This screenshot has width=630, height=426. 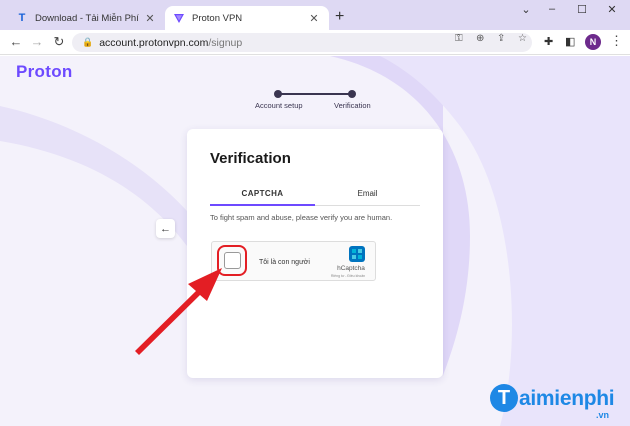 What do you see at coordinates (504, 398) in the screenshot?
I see `taimienphi-logo-icon: T` at bounding box center [504, 398].